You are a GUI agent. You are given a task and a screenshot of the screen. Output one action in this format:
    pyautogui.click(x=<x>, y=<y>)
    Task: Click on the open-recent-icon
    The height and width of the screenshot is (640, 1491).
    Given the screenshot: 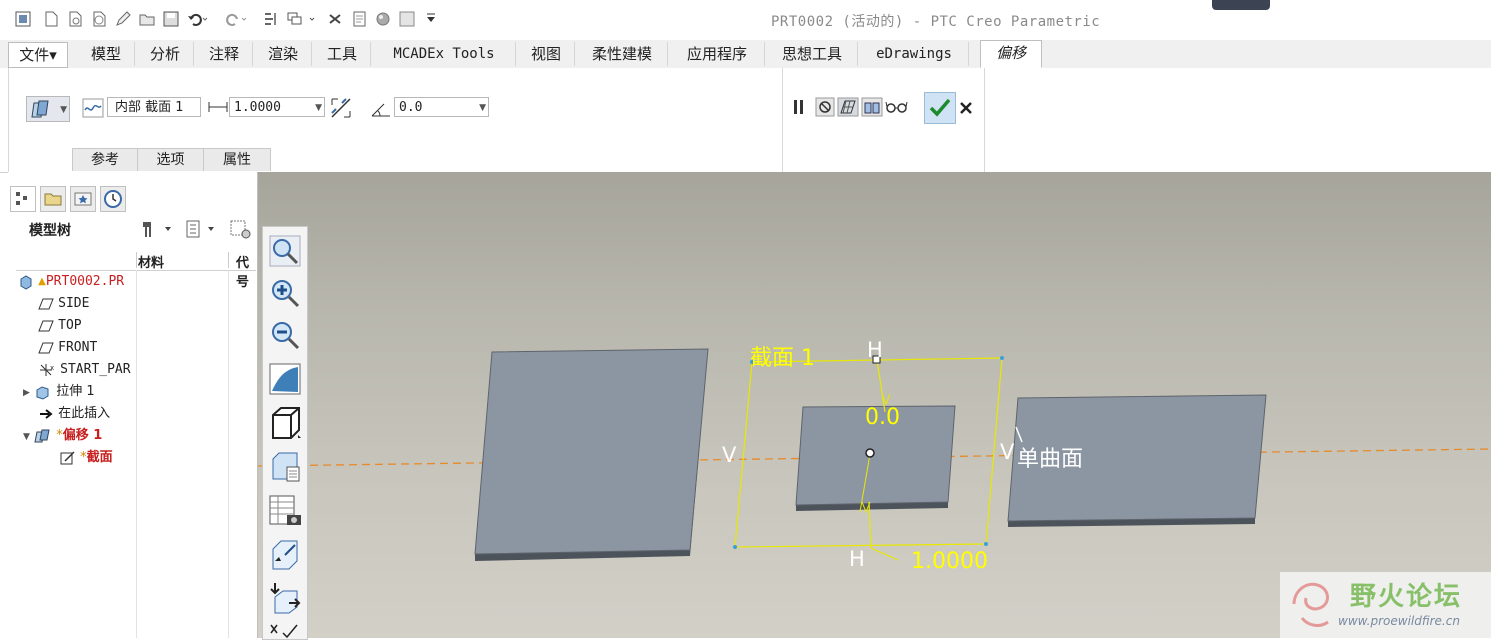 What is the action you would take?
    pyautogui.click(x=99, y=19)
    